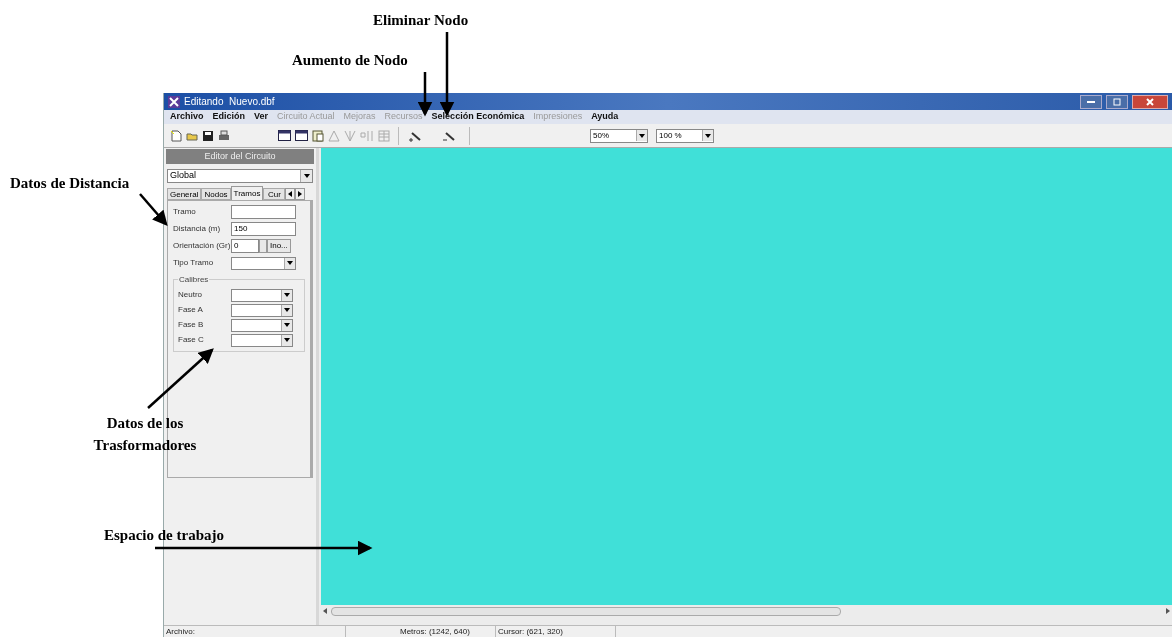  What do you see at coordinates (216, 194) in the screenshot?
I see `tab: Nodos` at bounding box center [216, 194].